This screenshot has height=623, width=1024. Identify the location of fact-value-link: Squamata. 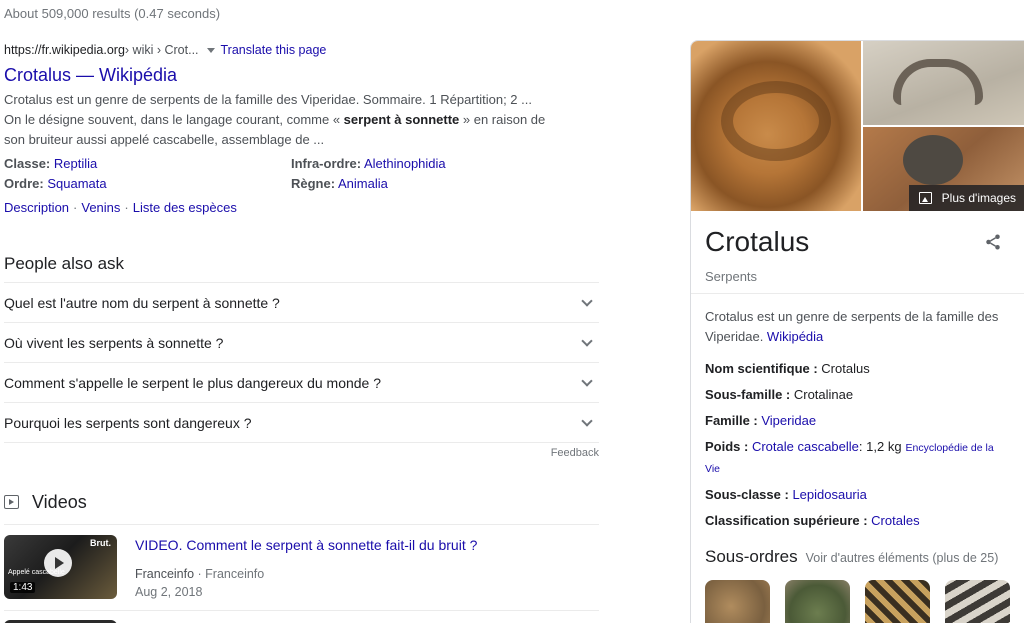
(76, 183).